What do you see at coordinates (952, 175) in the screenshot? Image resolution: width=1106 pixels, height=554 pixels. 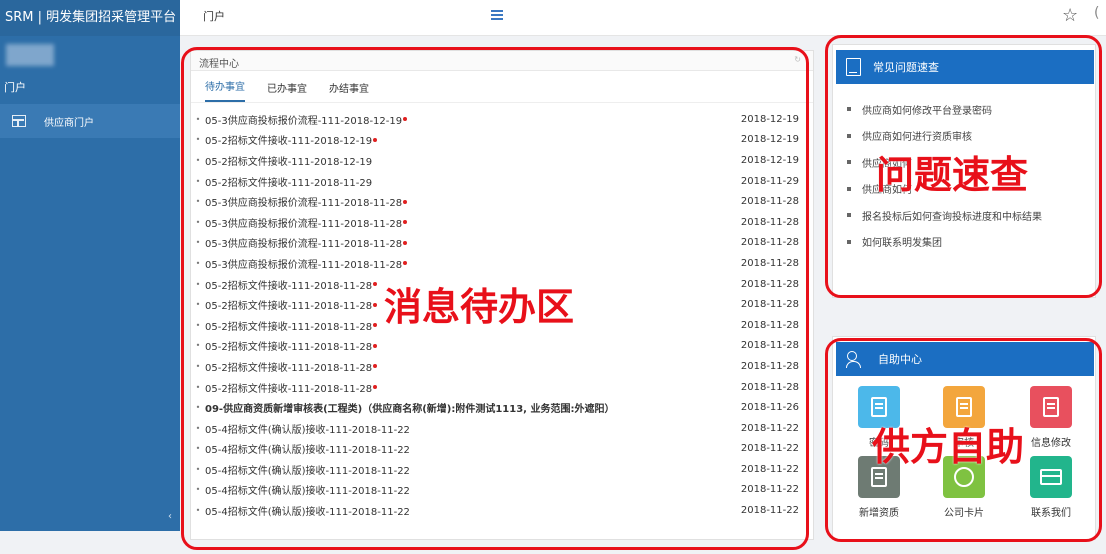 I see `annotation-label-faq: 问题速查` at bounding box center [952, 175].